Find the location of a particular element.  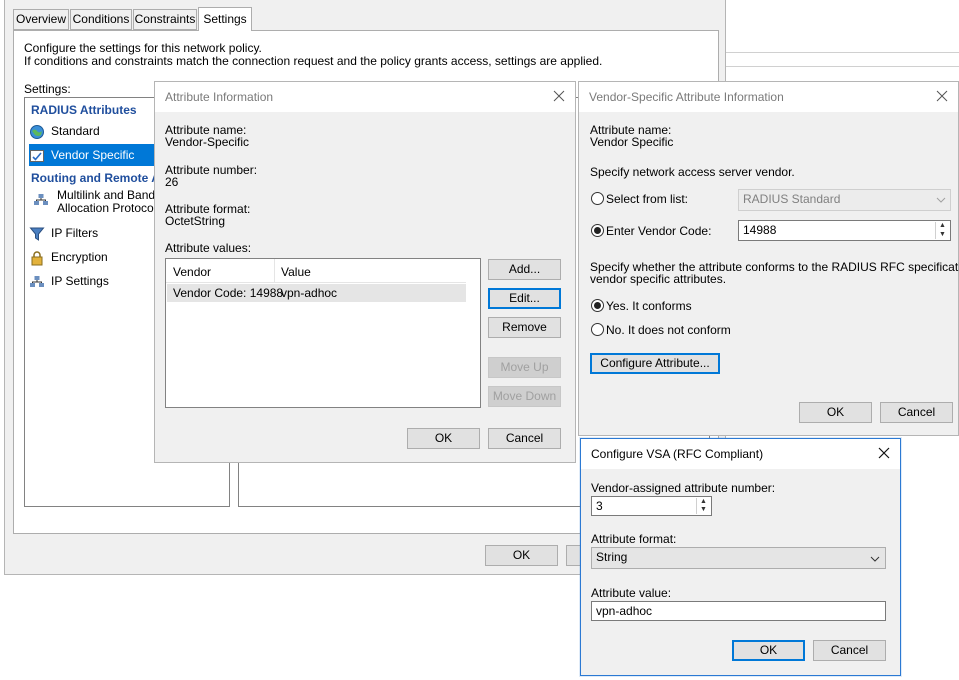

attribute-name-value: Vendor-Specific is located at coordinates (207, 142).